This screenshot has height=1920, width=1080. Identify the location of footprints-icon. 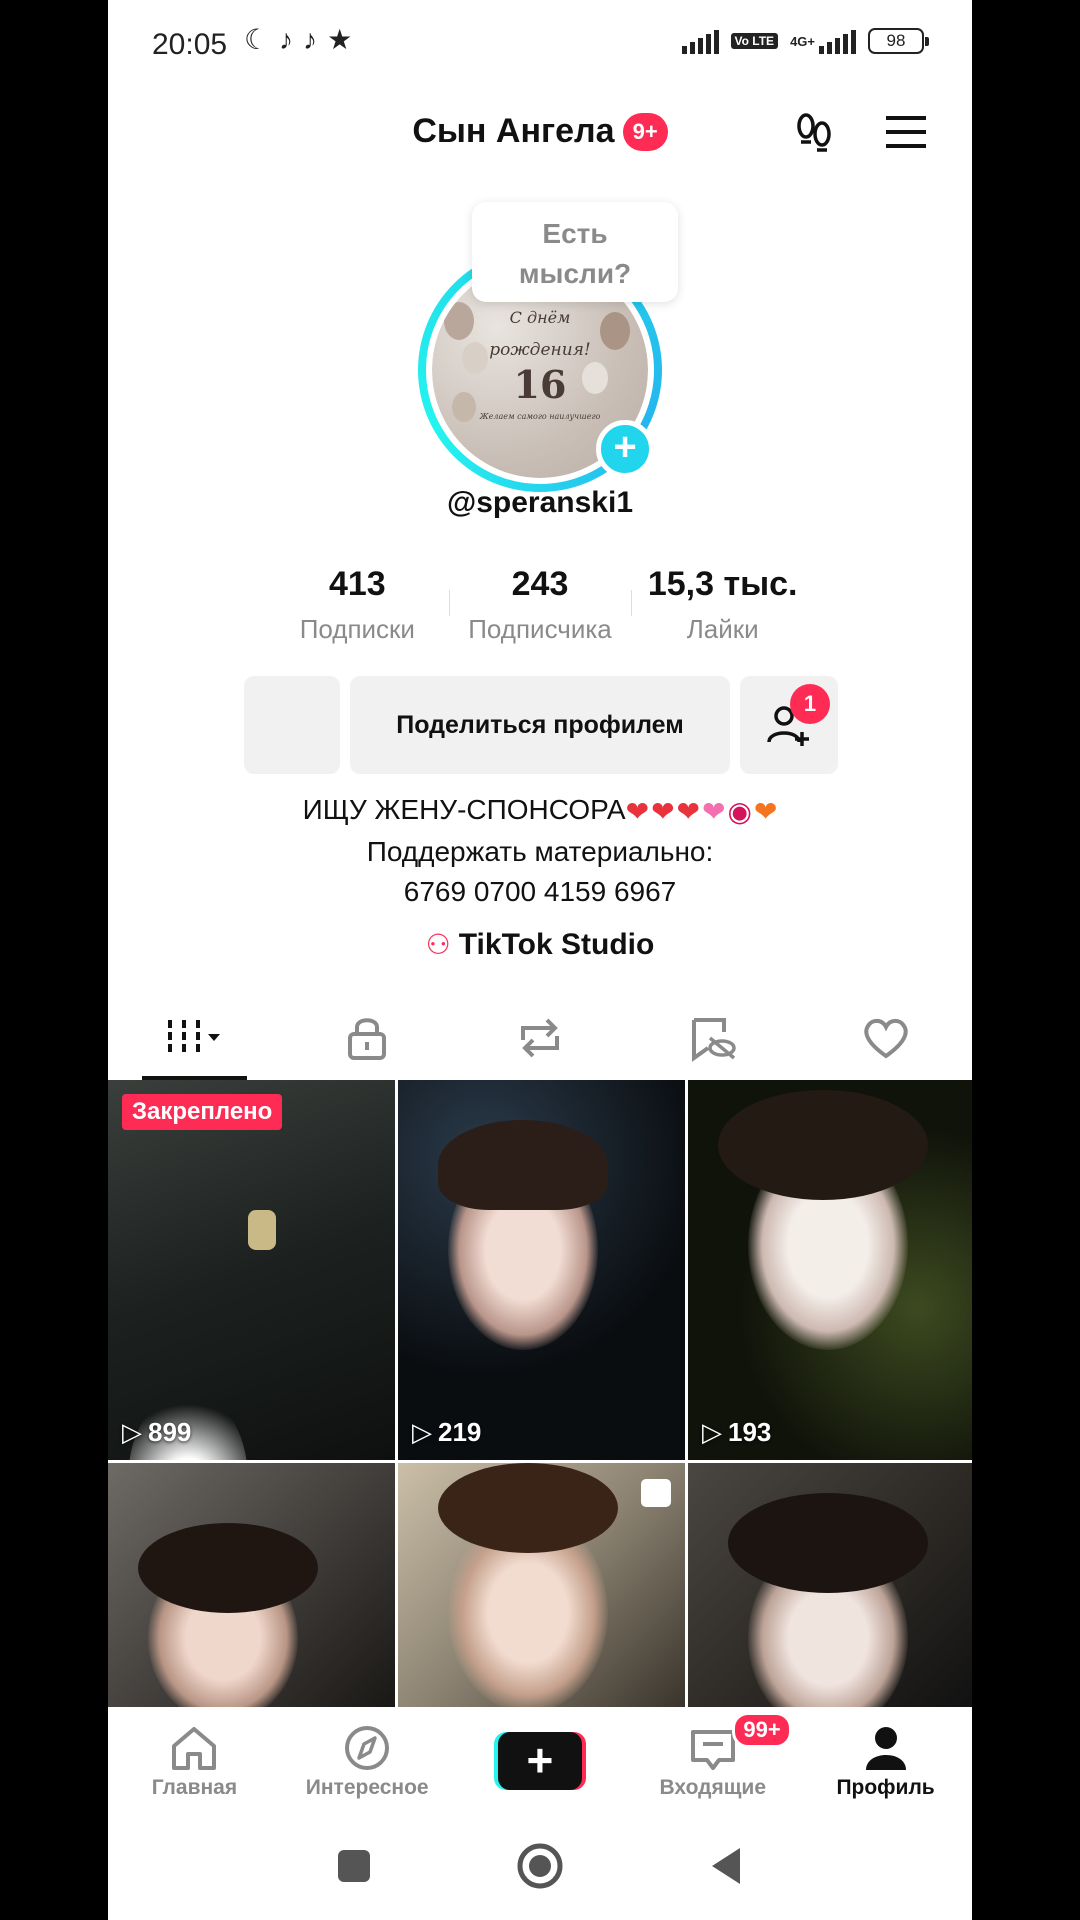
(814, 132).